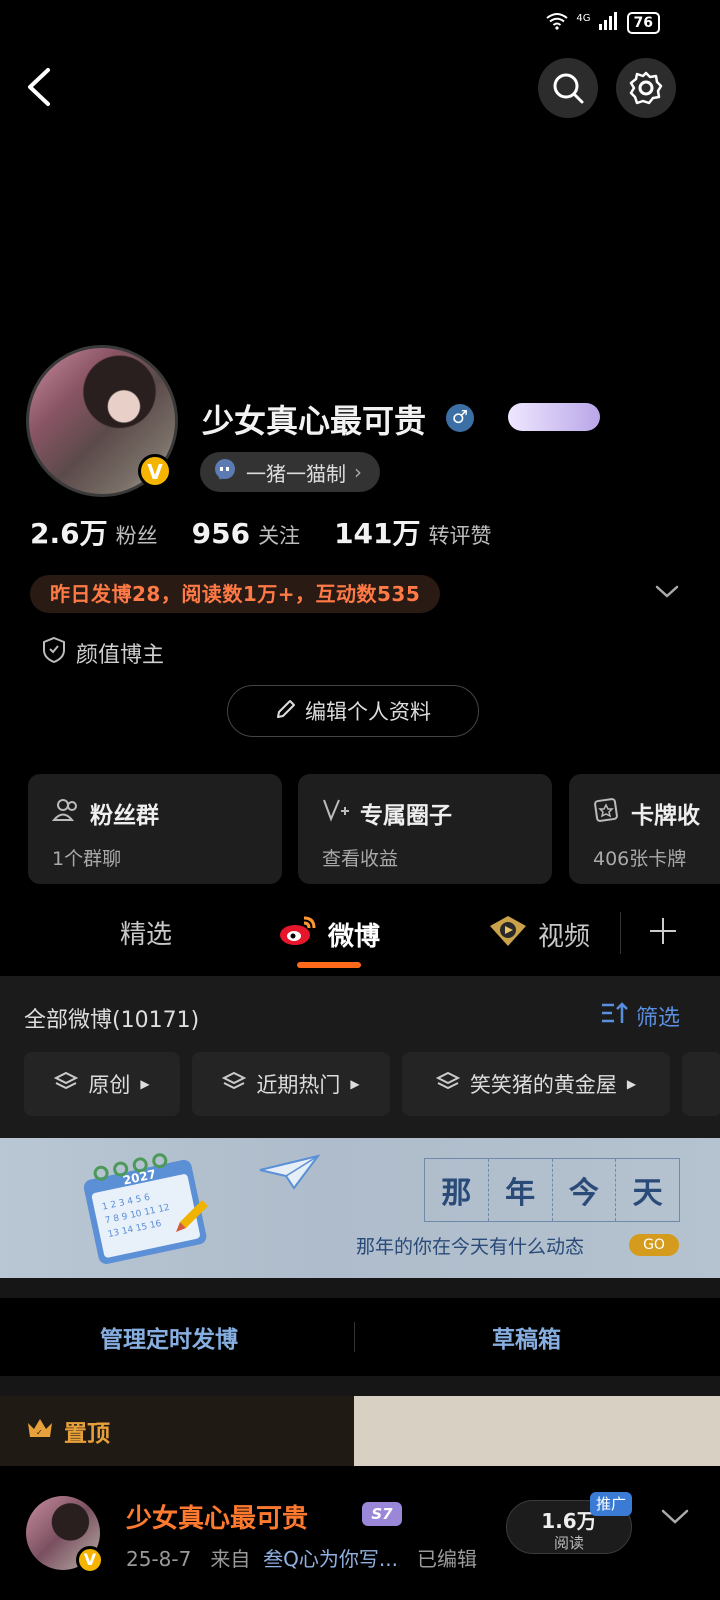  I want to click on crown-icon: ✓, so click(40, 1431).